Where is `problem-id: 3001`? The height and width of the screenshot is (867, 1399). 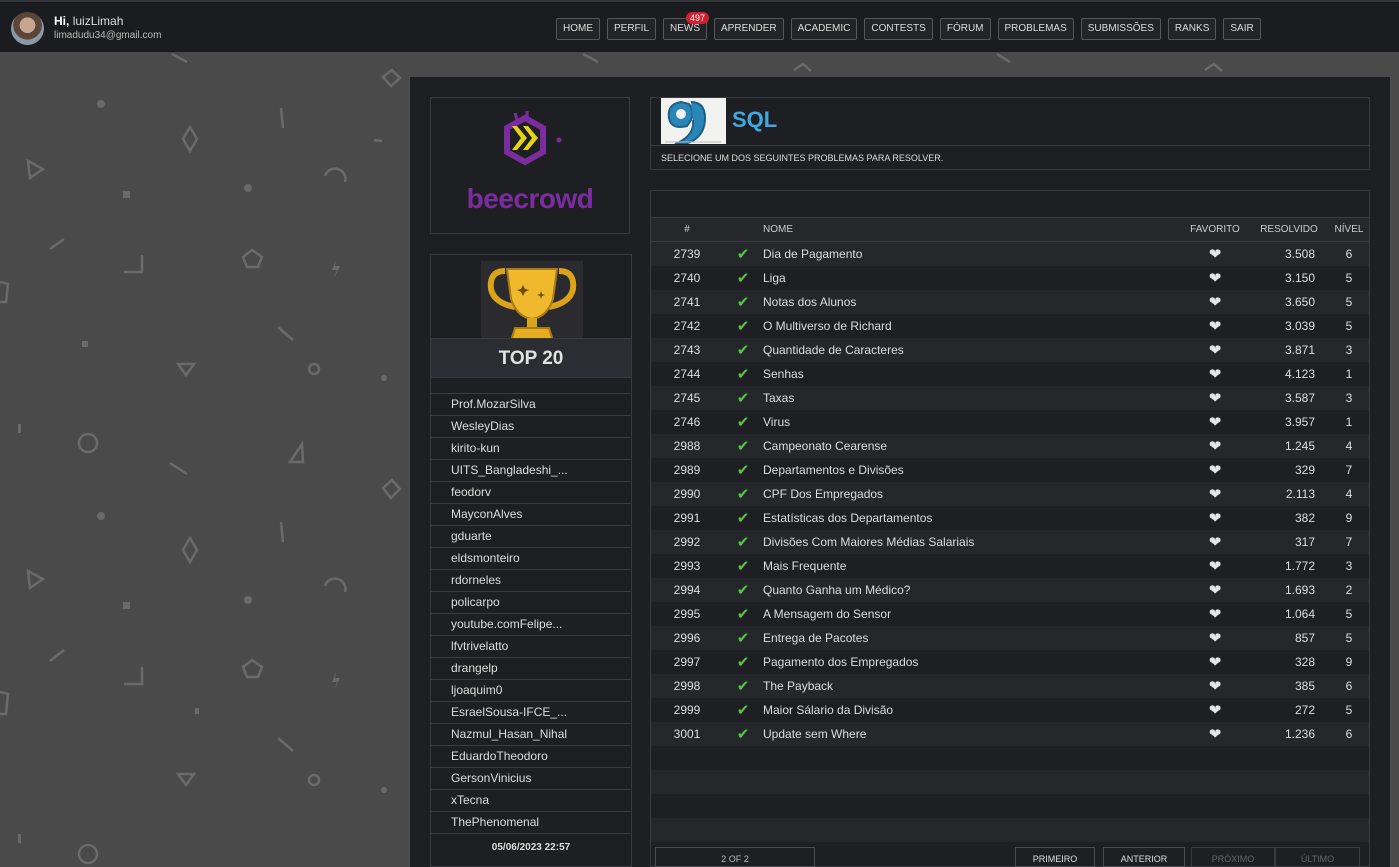
problem-id: 3001 is located at coordinates (687, 734).